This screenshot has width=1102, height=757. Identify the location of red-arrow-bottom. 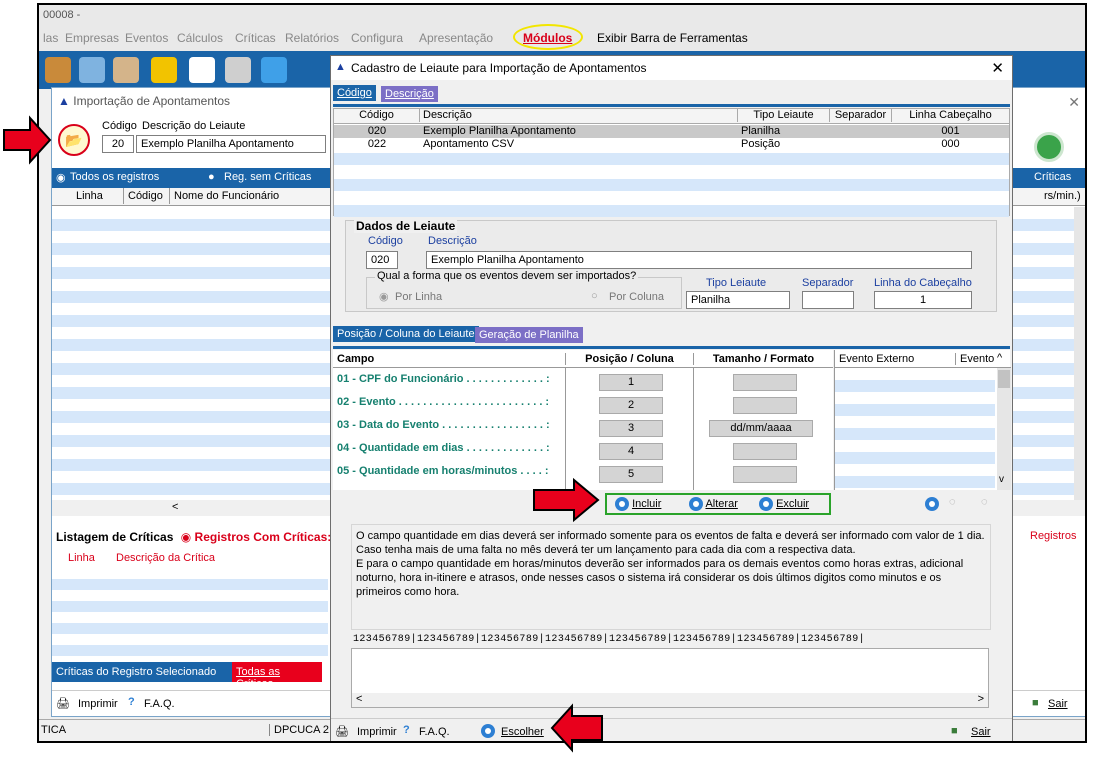
(576, 728).